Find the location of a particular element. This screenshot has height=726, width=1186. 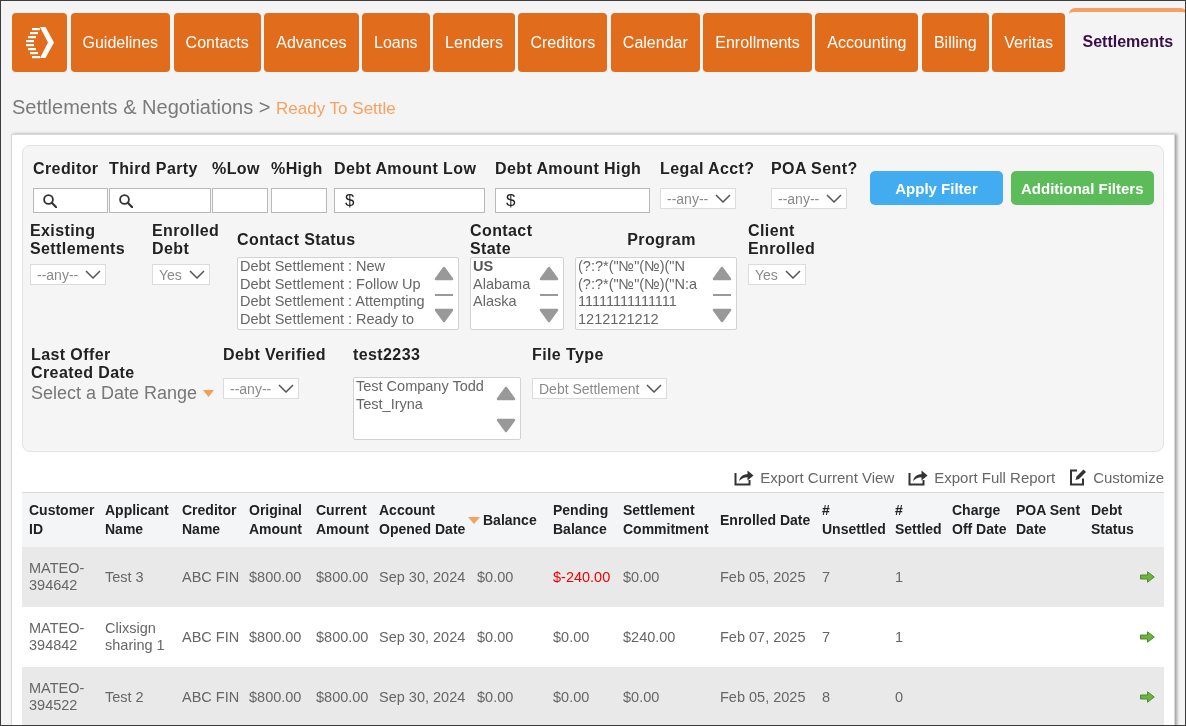

nav-tab: Enrollments is located at coordinates (757, 42).